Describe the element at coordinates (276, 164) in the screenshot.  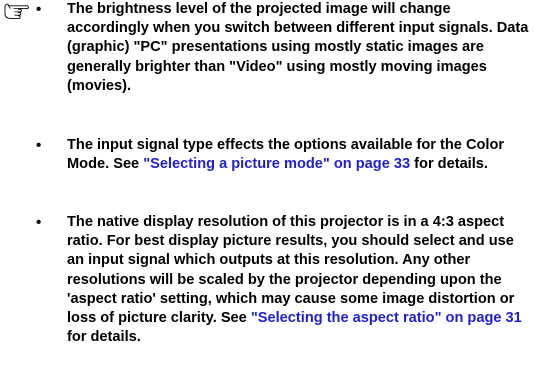
I see `picture-mode-link: "Selecting a picture mode" on page 33` at that location.